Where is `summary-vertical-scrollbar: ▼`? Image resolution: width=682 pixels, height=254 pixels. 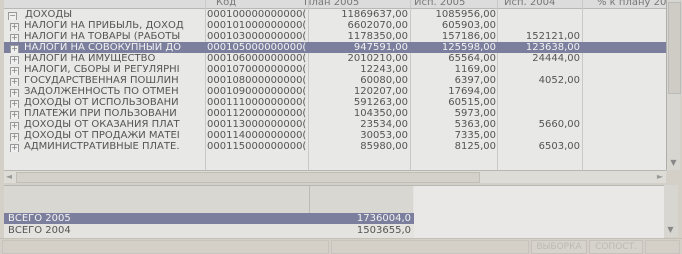 summary-vertical-scrollbar: ▼ is located at coordinates (671, 211).